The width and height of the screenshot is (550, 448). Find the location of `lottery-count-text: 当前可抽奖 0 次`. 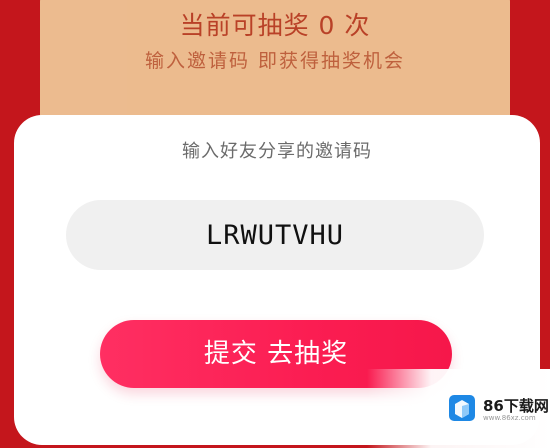

lottery-count-text: 当前可抽奖 0 次 is located at coordinates (275, 25).